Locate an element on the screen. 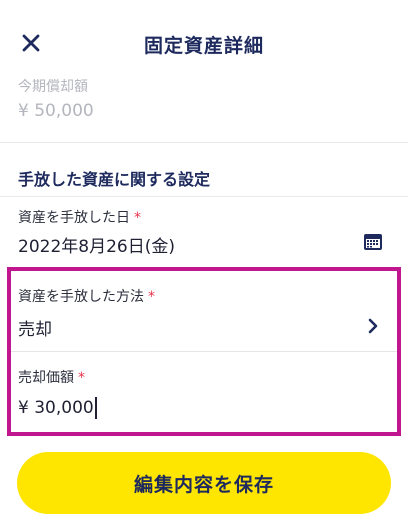 This screenshot has height=530, width=408. sale-price-input: ¥ 30,000 is located at coordinates (57, 408).